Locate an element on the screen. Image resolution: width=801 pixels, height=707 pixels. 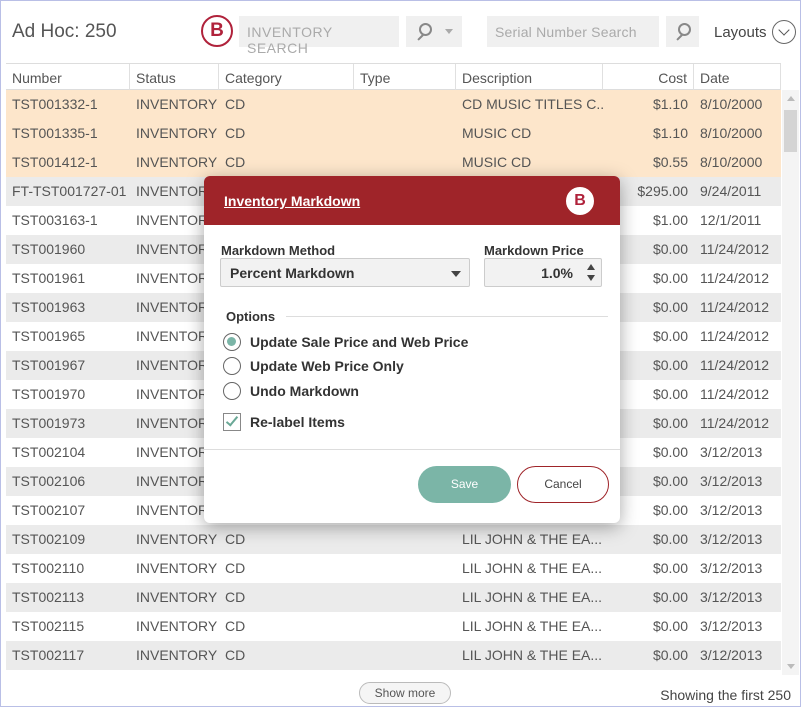
footer: Show more Showing the first 250 is located at coordinates (401, 693).